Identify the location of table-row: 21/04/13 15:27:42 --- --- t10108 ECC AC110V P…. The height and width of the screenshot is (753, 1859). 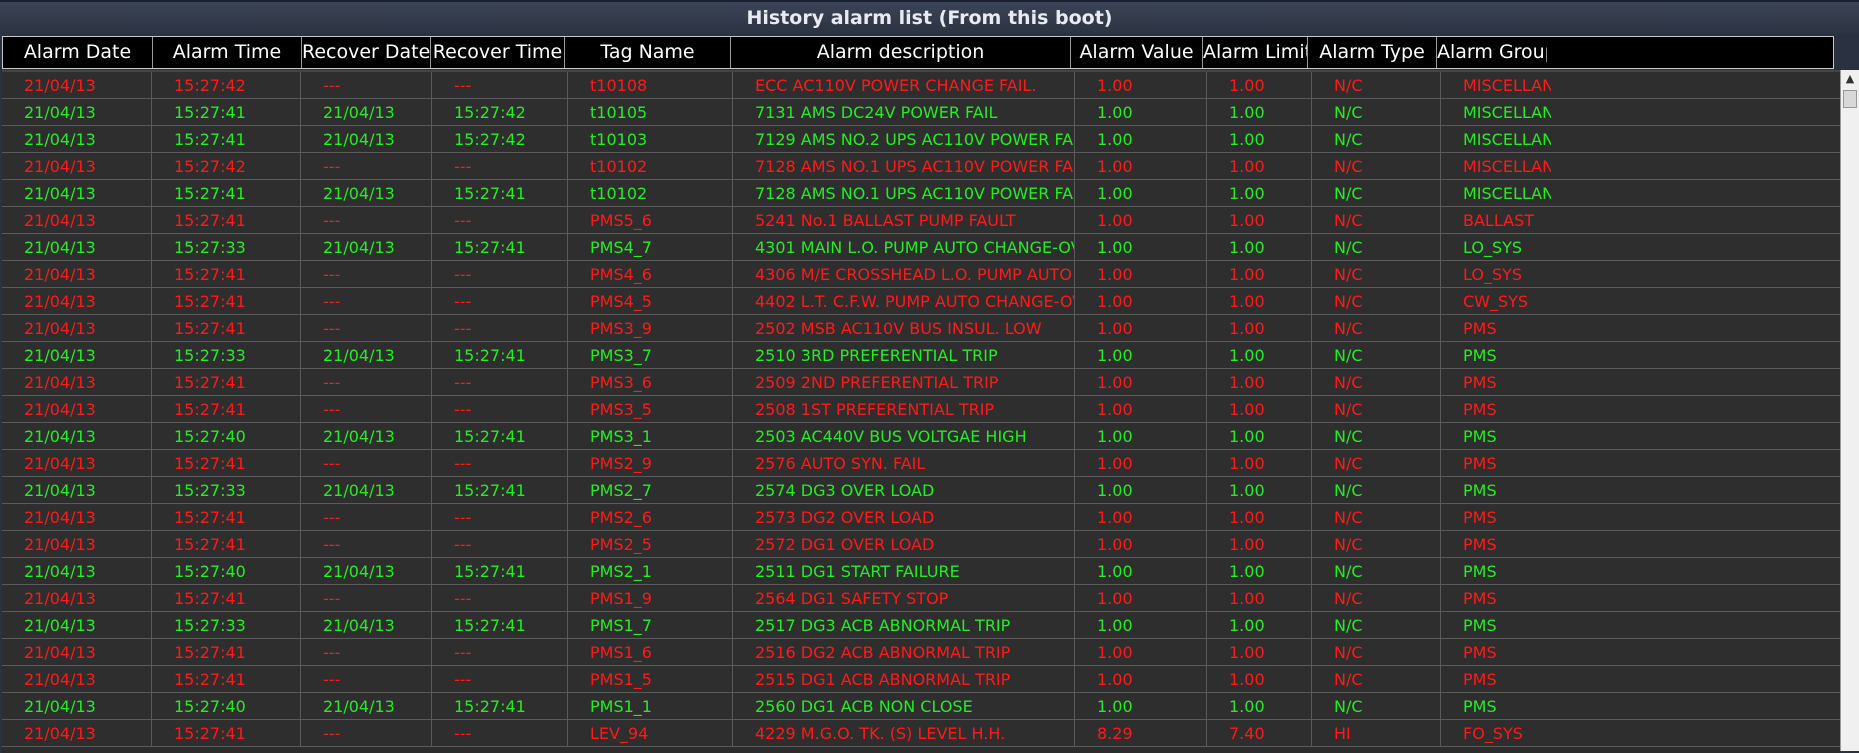
(921, 85).